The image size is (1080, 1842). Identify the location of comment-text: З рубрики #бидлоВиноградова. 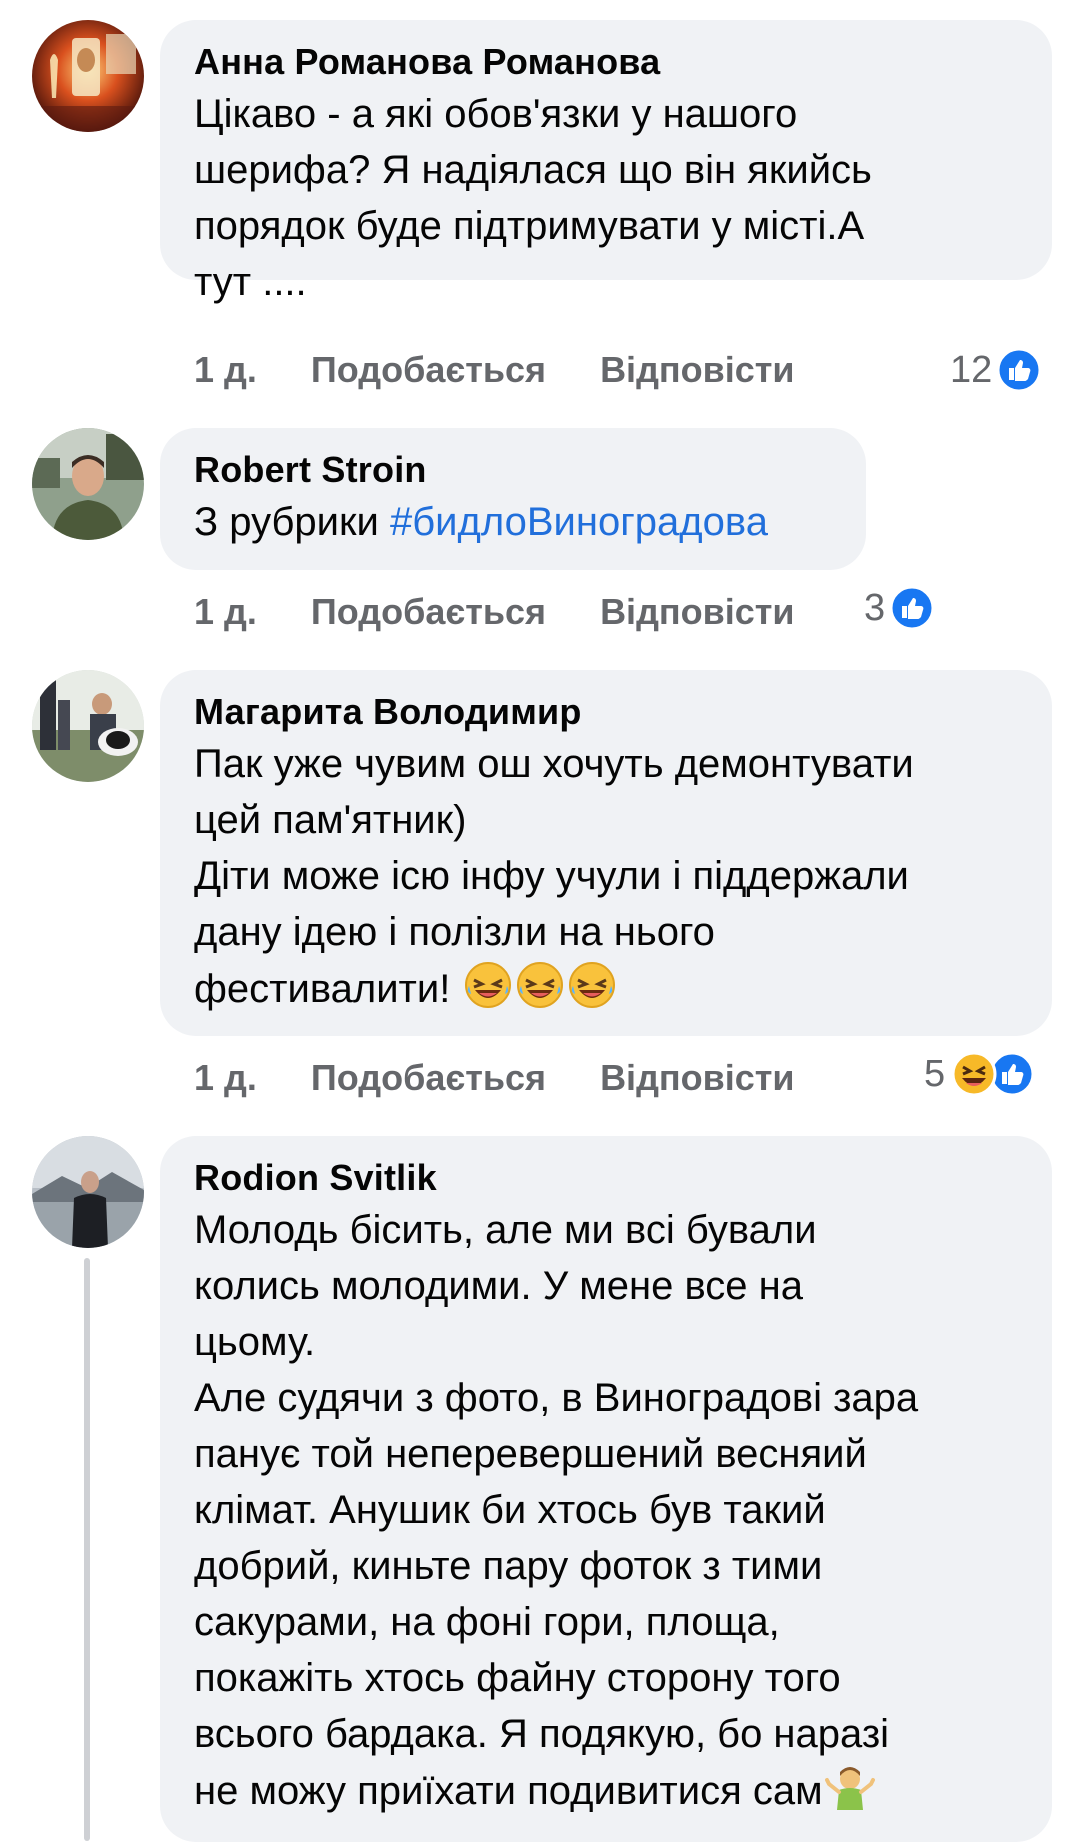
(513, 522).